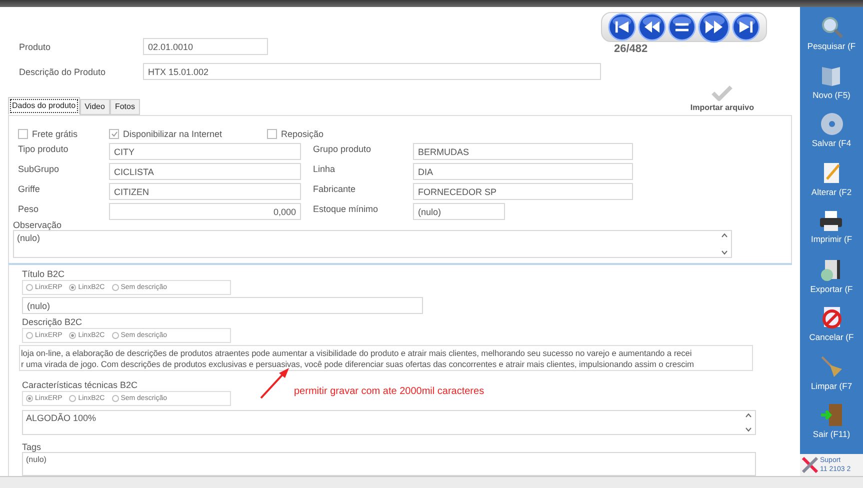 The image size is (863, 488). I want to click on tab: Dados do produto, so click(44, 106).